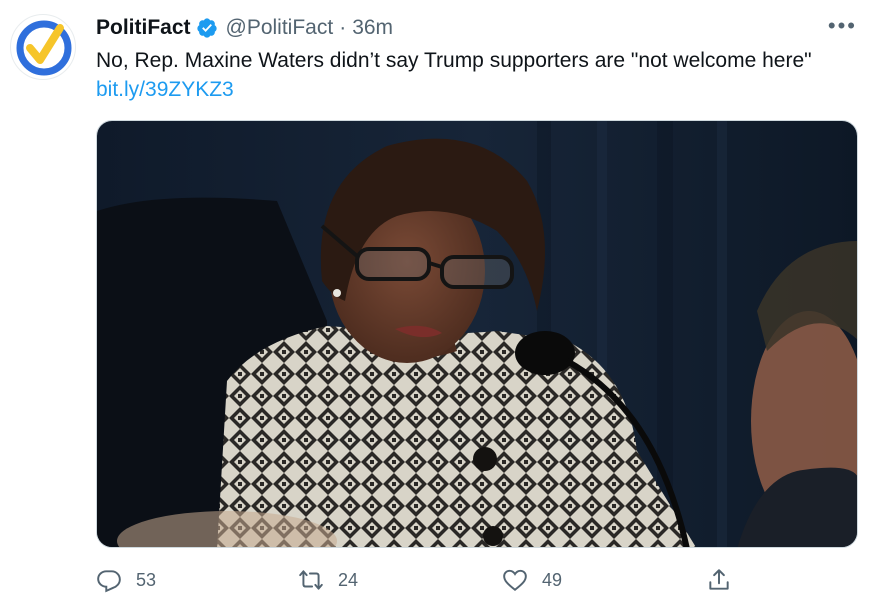 Image resolution: width=881 pixels, height=609 pixels. Describe the element at coordinates (552, 579) in the screenshot. I see `like-count: 49` at that location.